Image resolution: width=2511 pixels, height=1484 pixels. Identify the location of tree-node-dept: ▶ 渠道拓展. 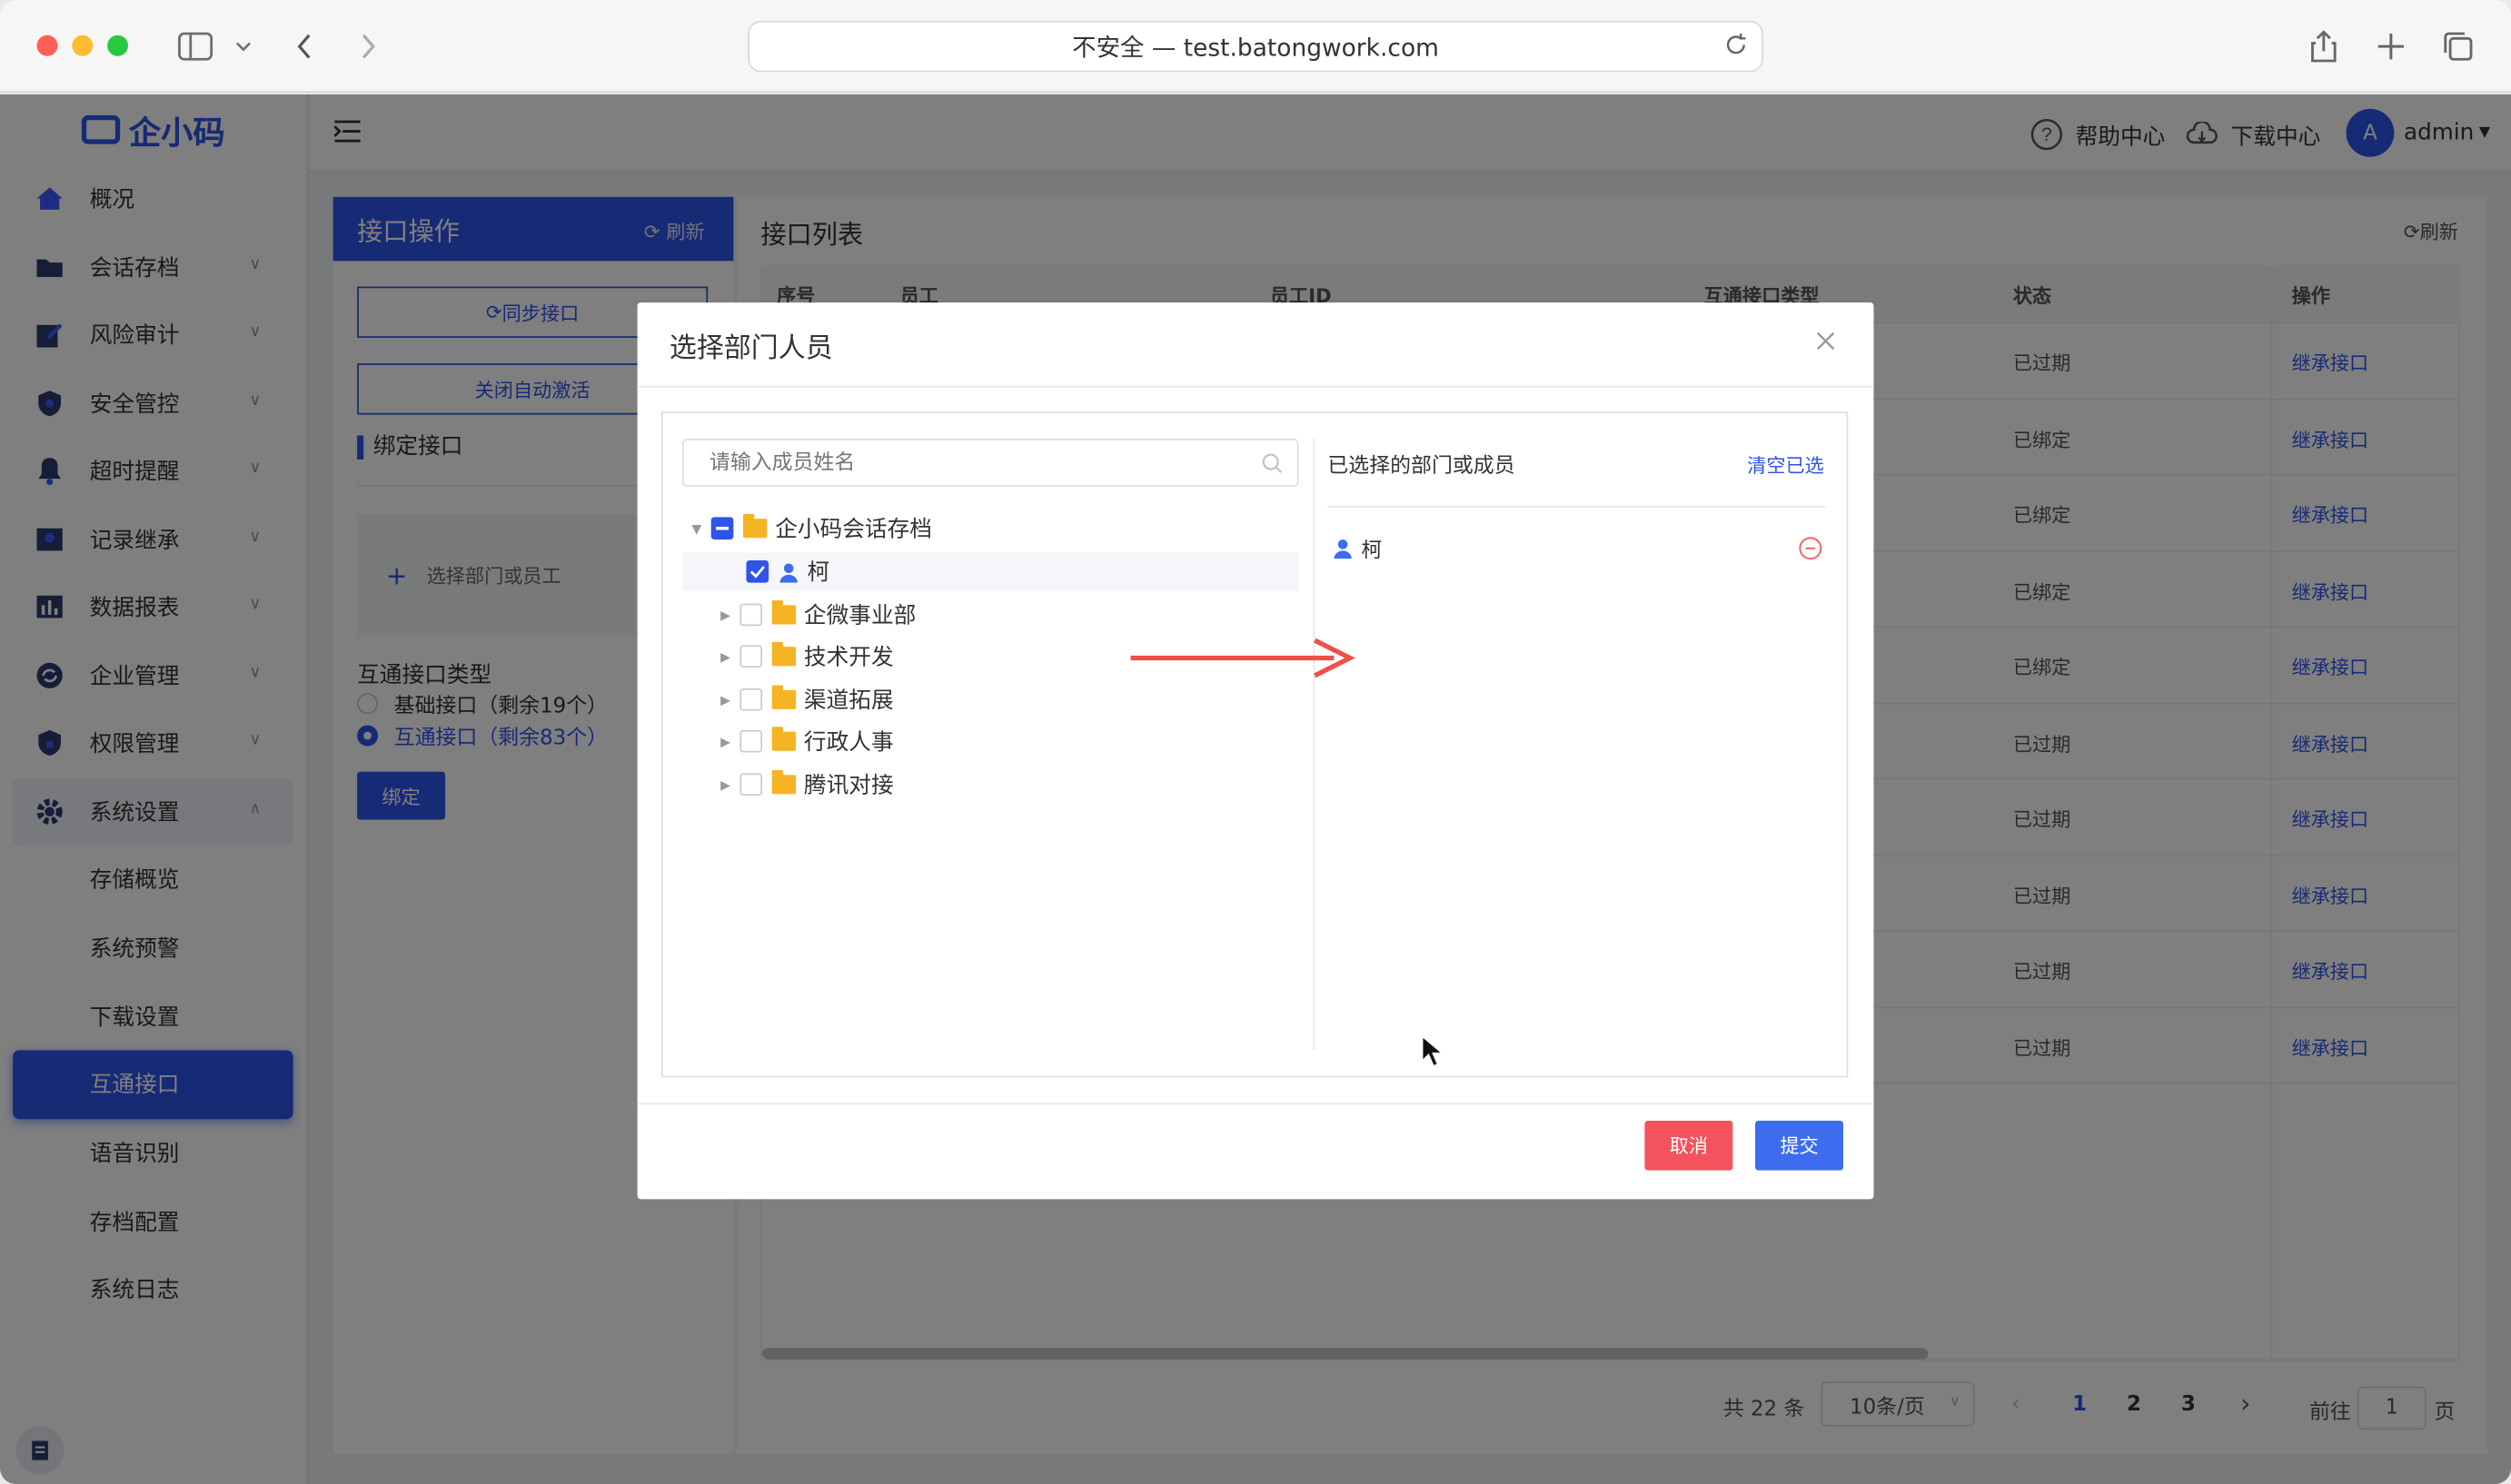
(990, 699).